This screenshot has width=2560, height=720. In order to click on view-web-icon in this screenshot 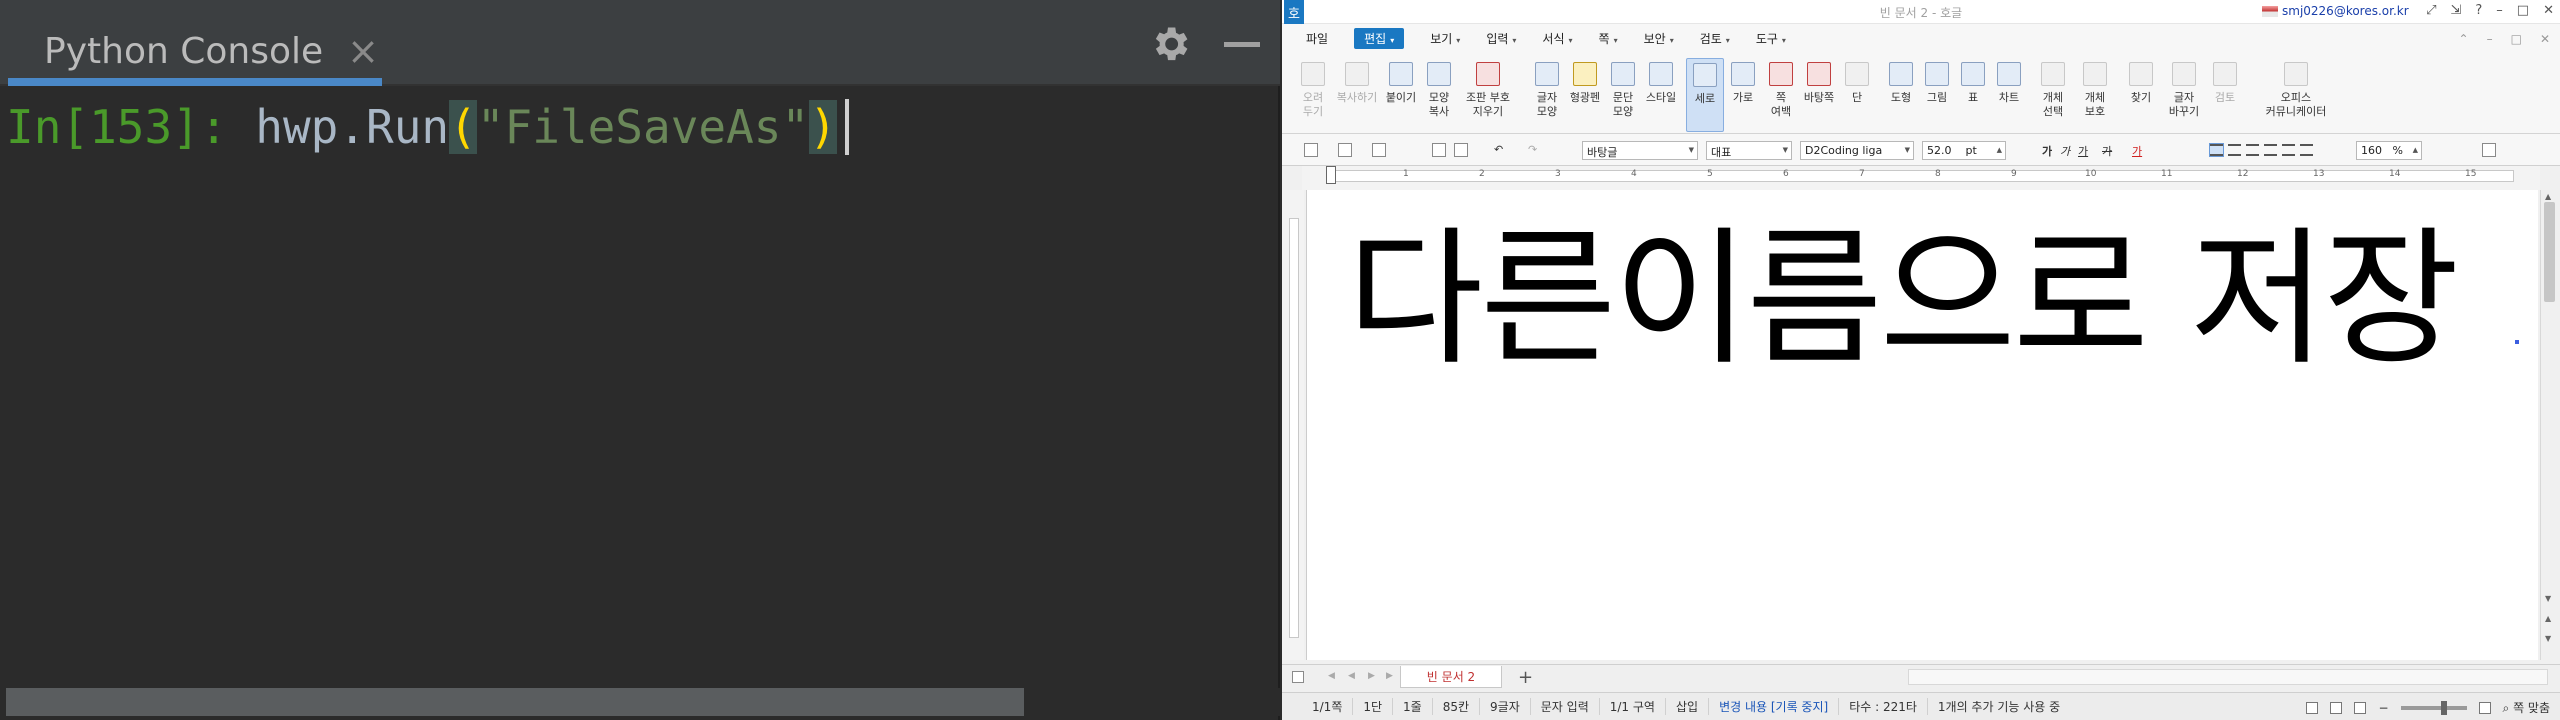, I will do `click(2360, 707)`.